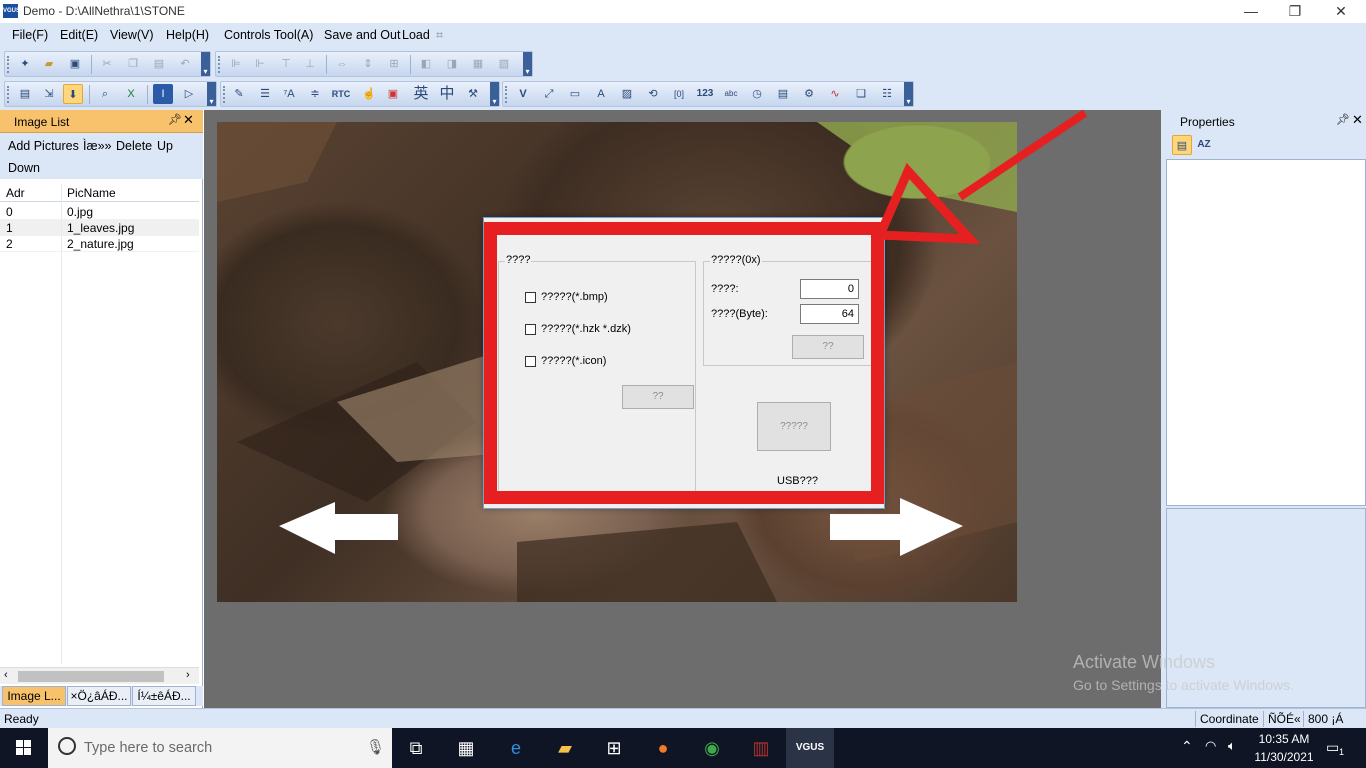 The width and height of the screenshot is (1366, 768). What do you see at coordinates (416, 35) in the screenshot?
I see `menu-load: Load` at bounding box center [416, 35].